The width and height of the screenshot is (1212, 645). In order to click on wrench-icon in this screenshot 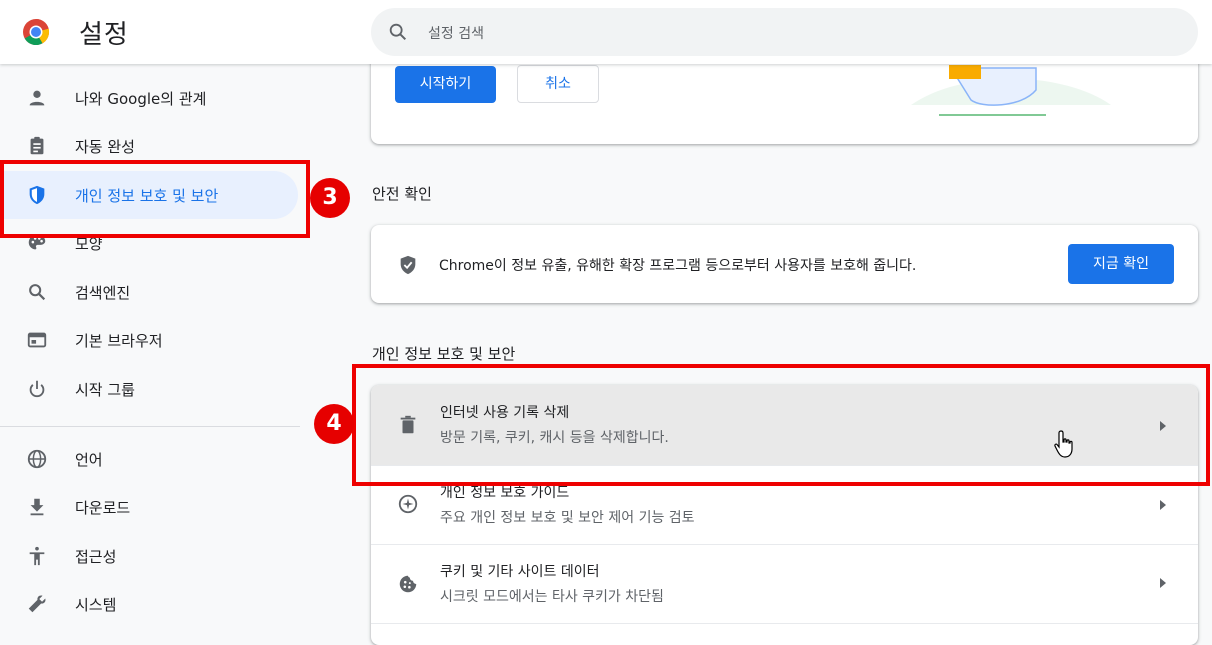, I will do `click(37, 604)`.